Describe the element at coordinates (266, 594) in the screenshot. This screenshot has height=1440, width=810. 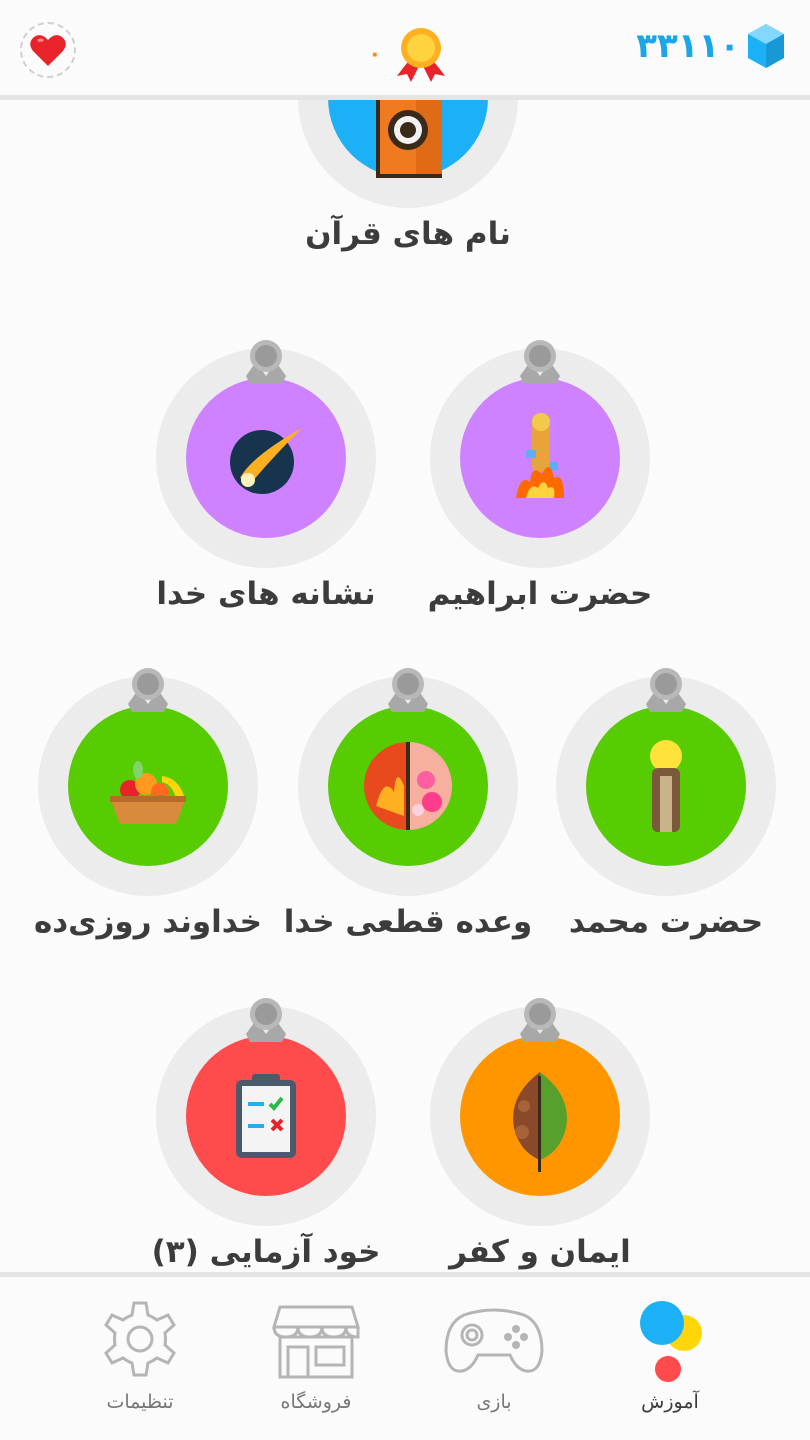
I see `skill-label: نشانه های خدا` at that location.